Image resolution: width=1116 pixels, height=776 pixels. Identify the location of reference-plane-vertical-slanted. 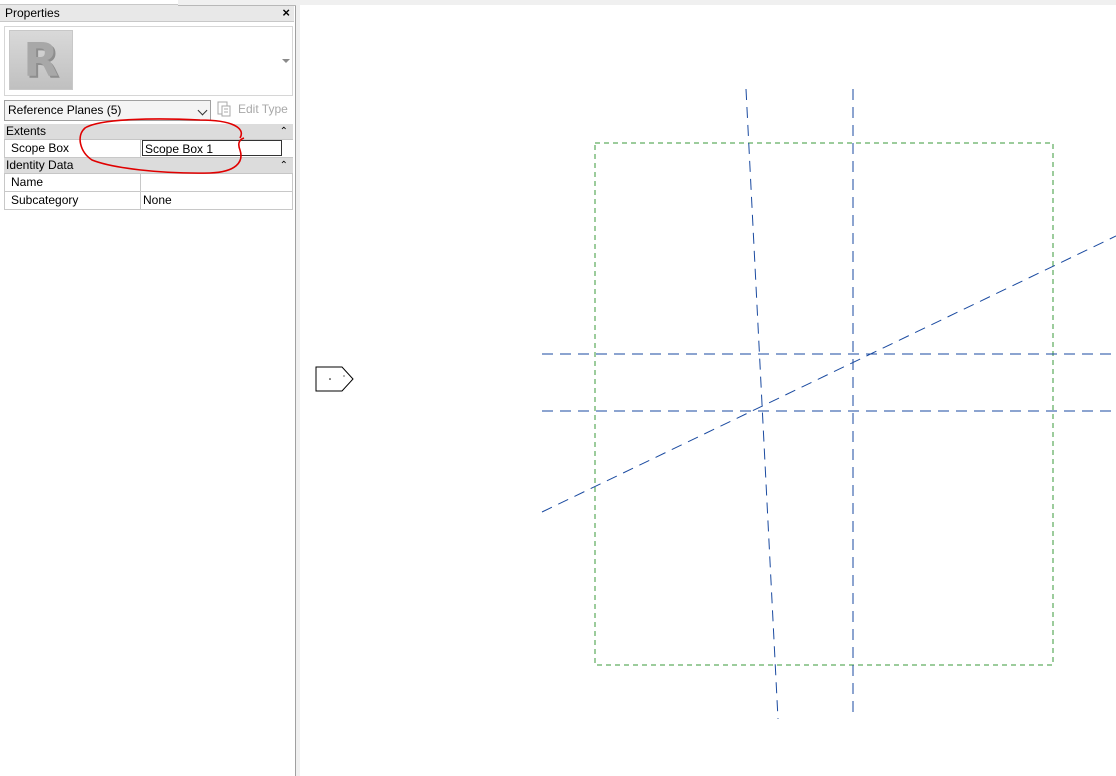
(762, 404).